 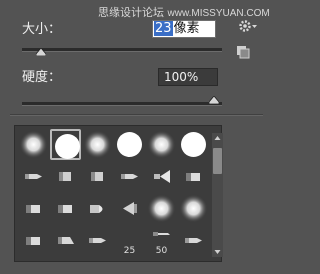 I want to click on brush-preset-blank: 25, so click(x=129, y=240).